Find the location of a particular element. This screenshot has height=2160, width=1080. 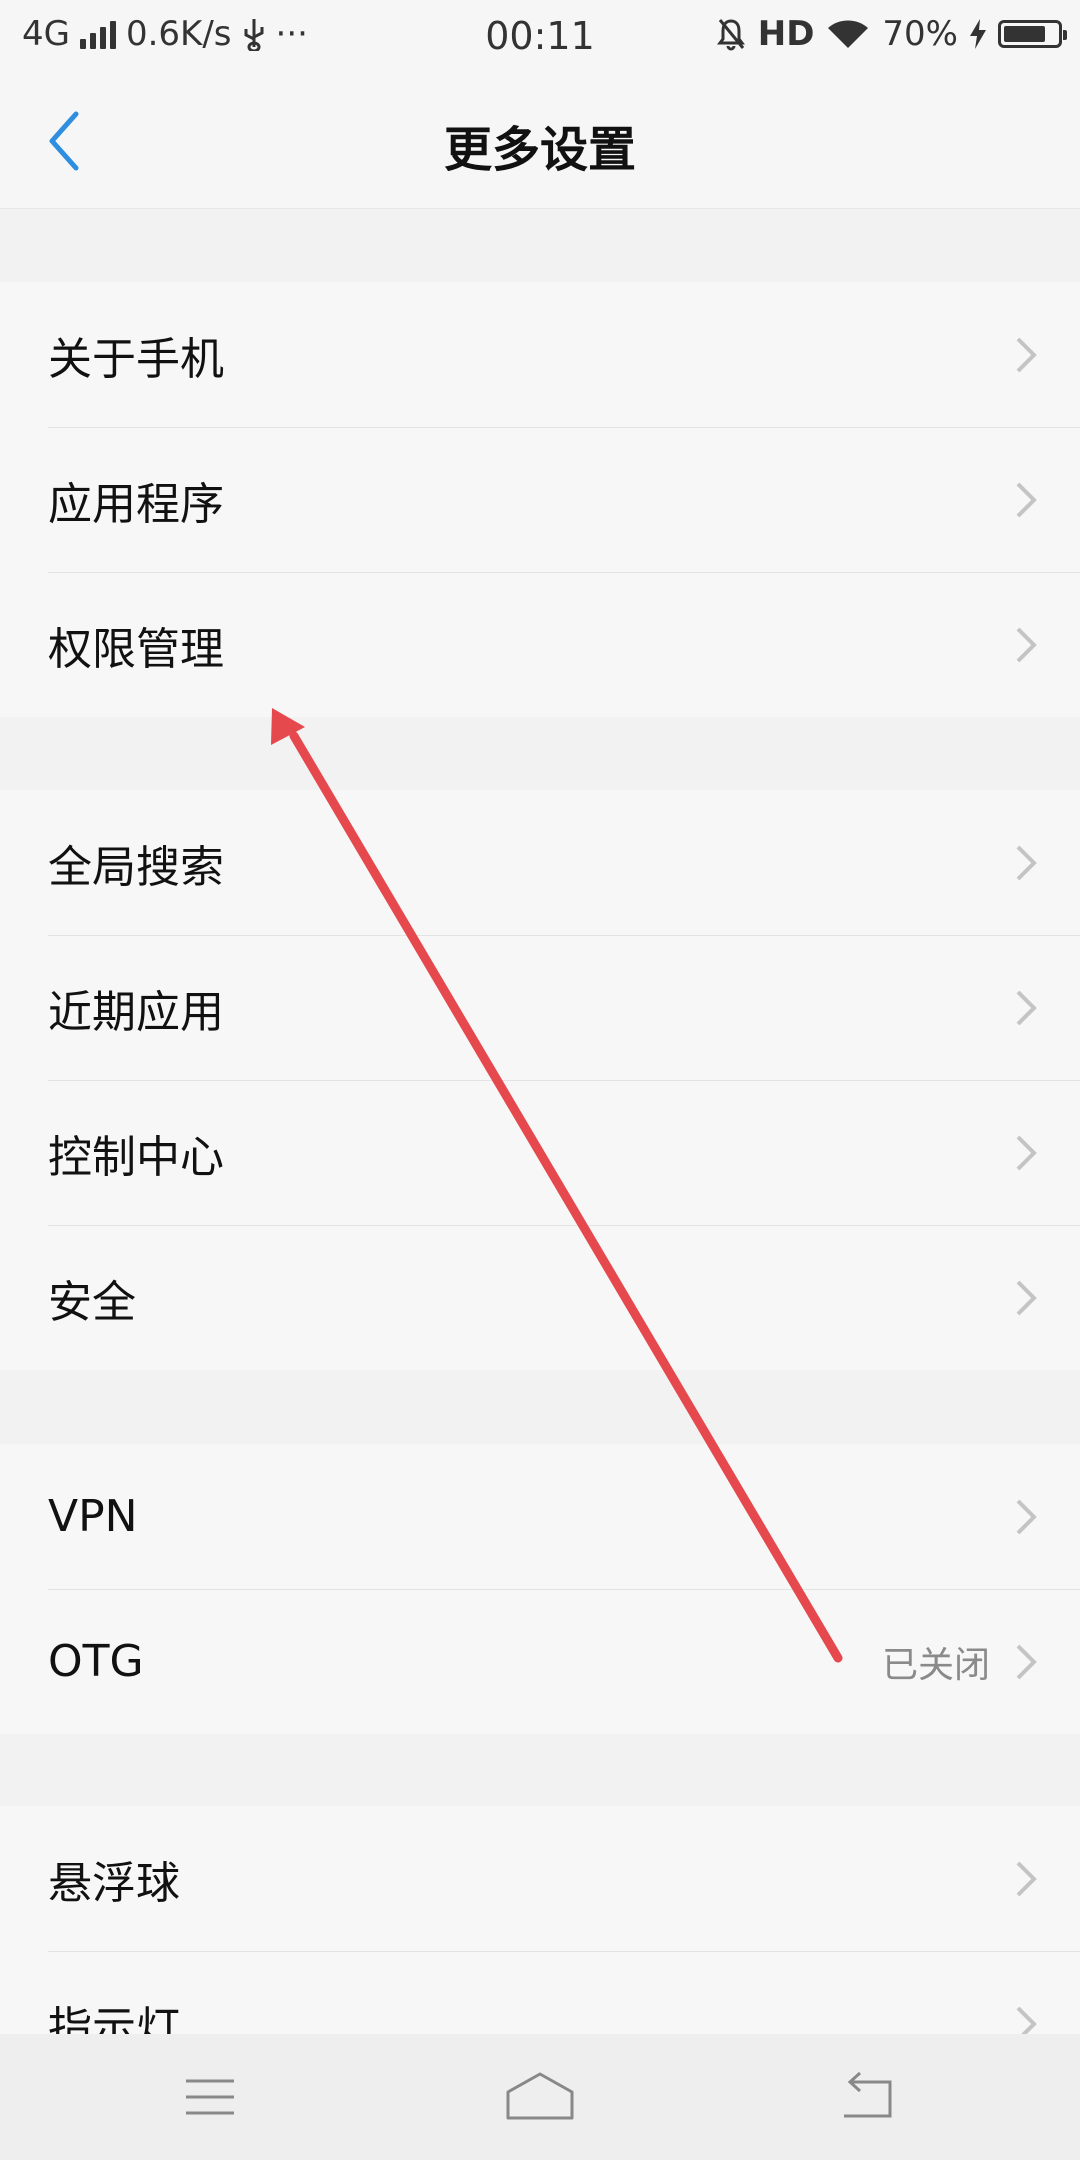

status-right: HD 70% is located at coordinates (891, 34).